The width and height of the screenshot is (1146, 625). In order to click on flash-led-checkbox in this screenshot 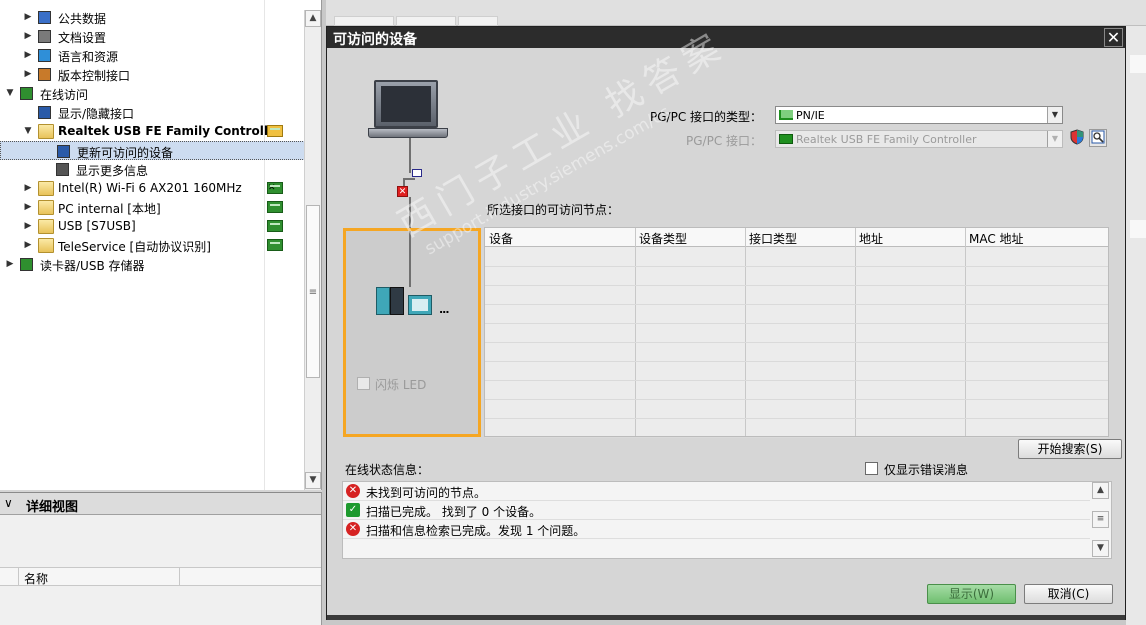, I will do `click(363, 383)`.